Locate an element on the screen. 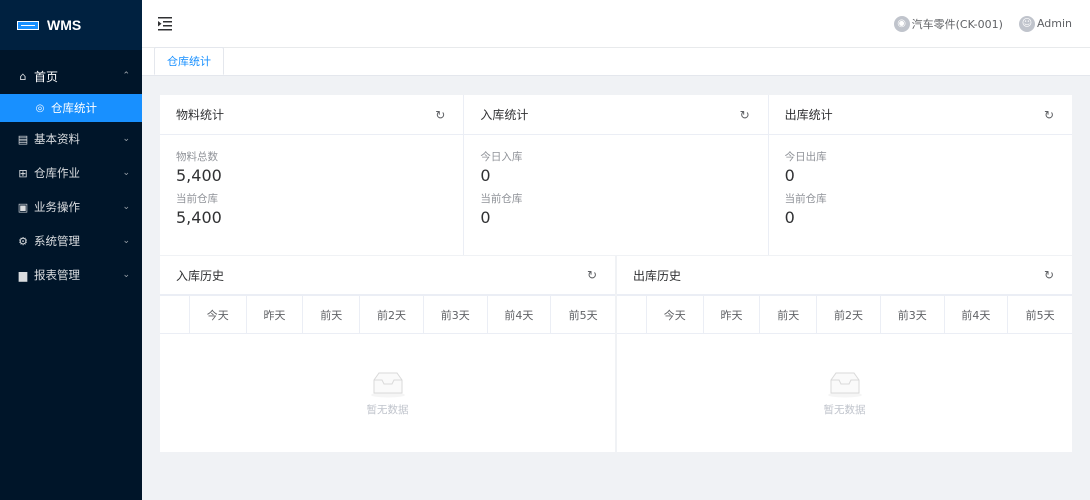  sidebar-item-reports: ▆ 报表管理 ⌄ is located at coordinates (71, 275).